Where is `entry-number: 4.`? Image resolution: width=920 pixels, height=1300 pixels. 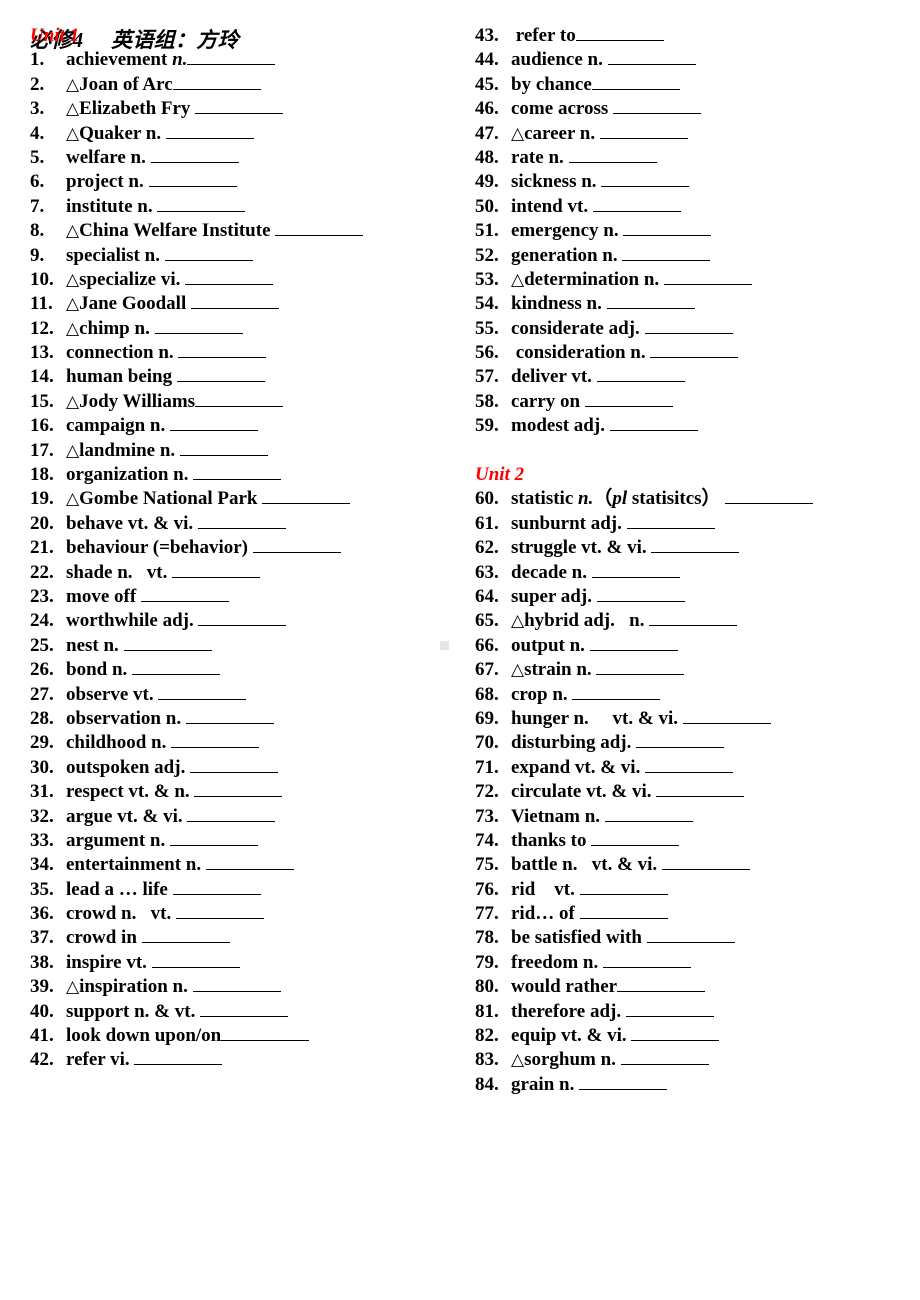 entry-number: 4. is located at coordinates (37, 133).